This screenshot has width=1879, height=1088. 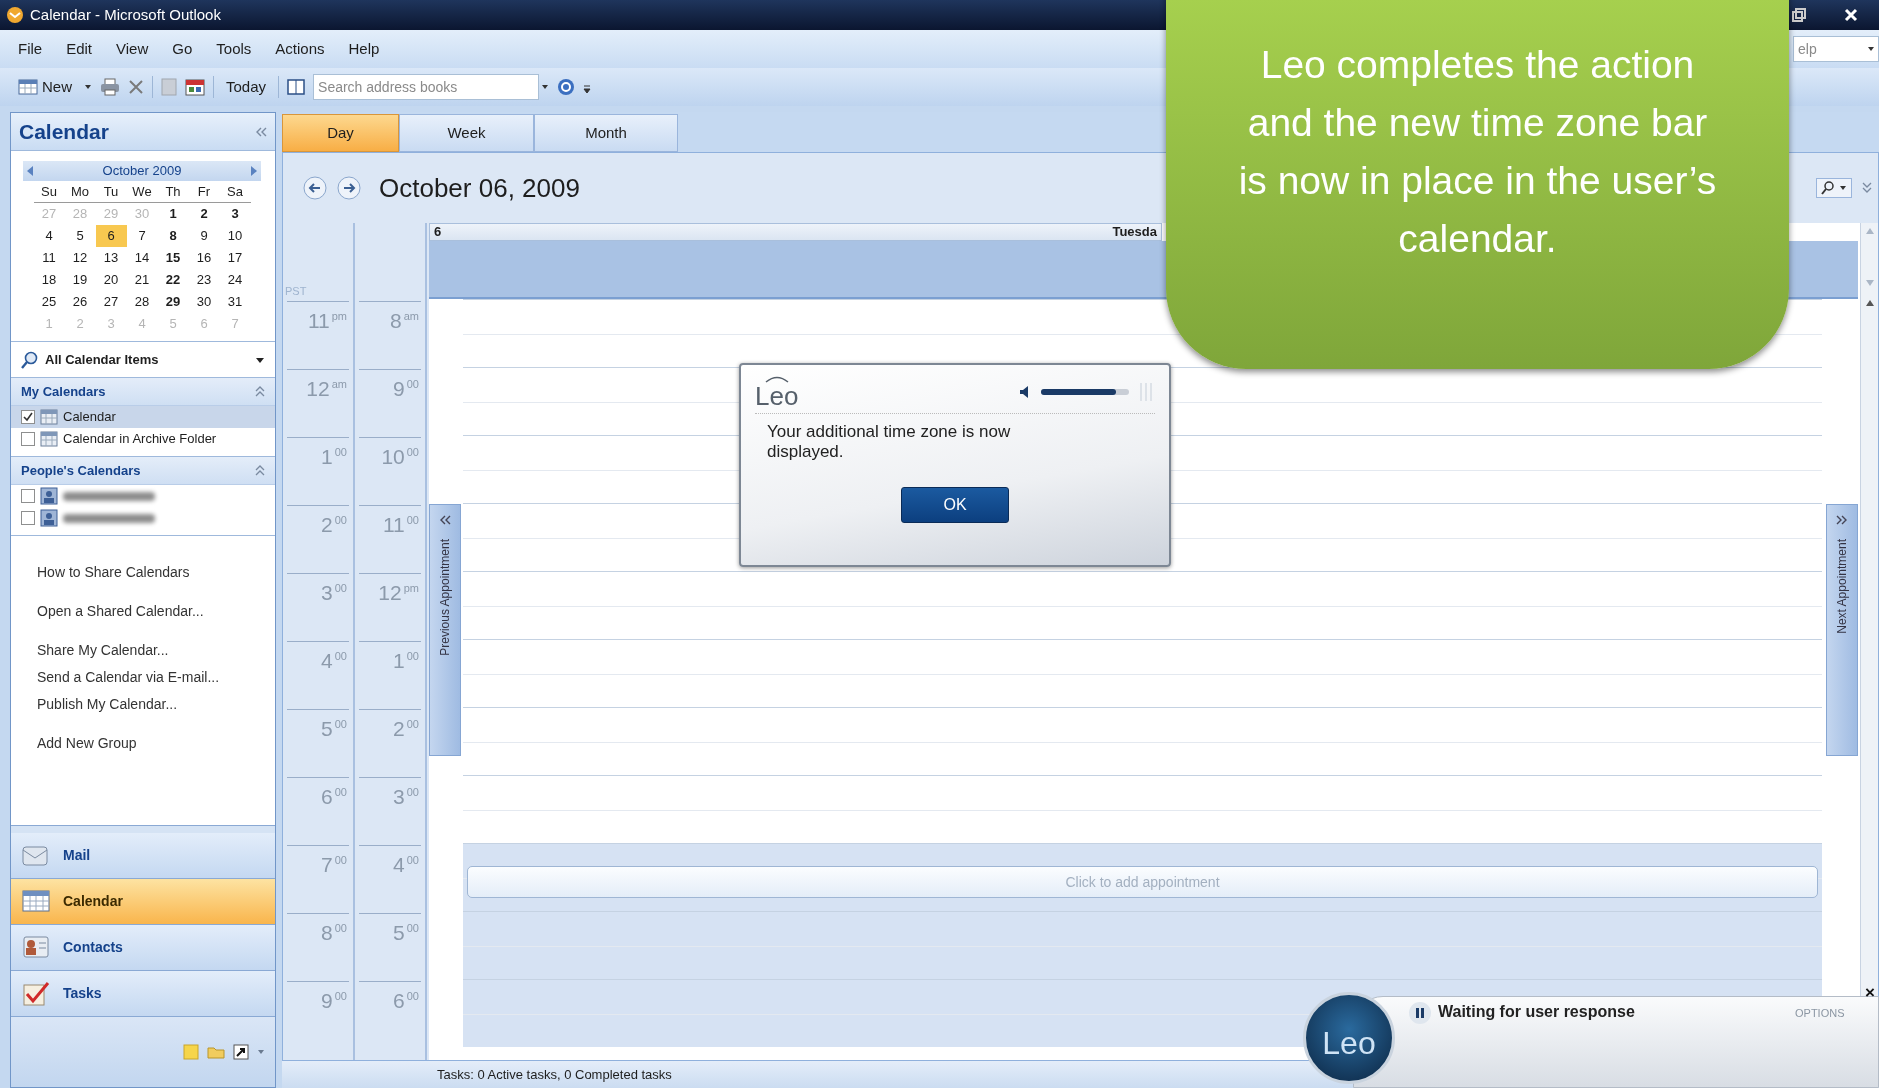 What do you see at coordinates (80, 280) in the screenshot?
I see `date-cell: 19` at bounding box center [80, 280].